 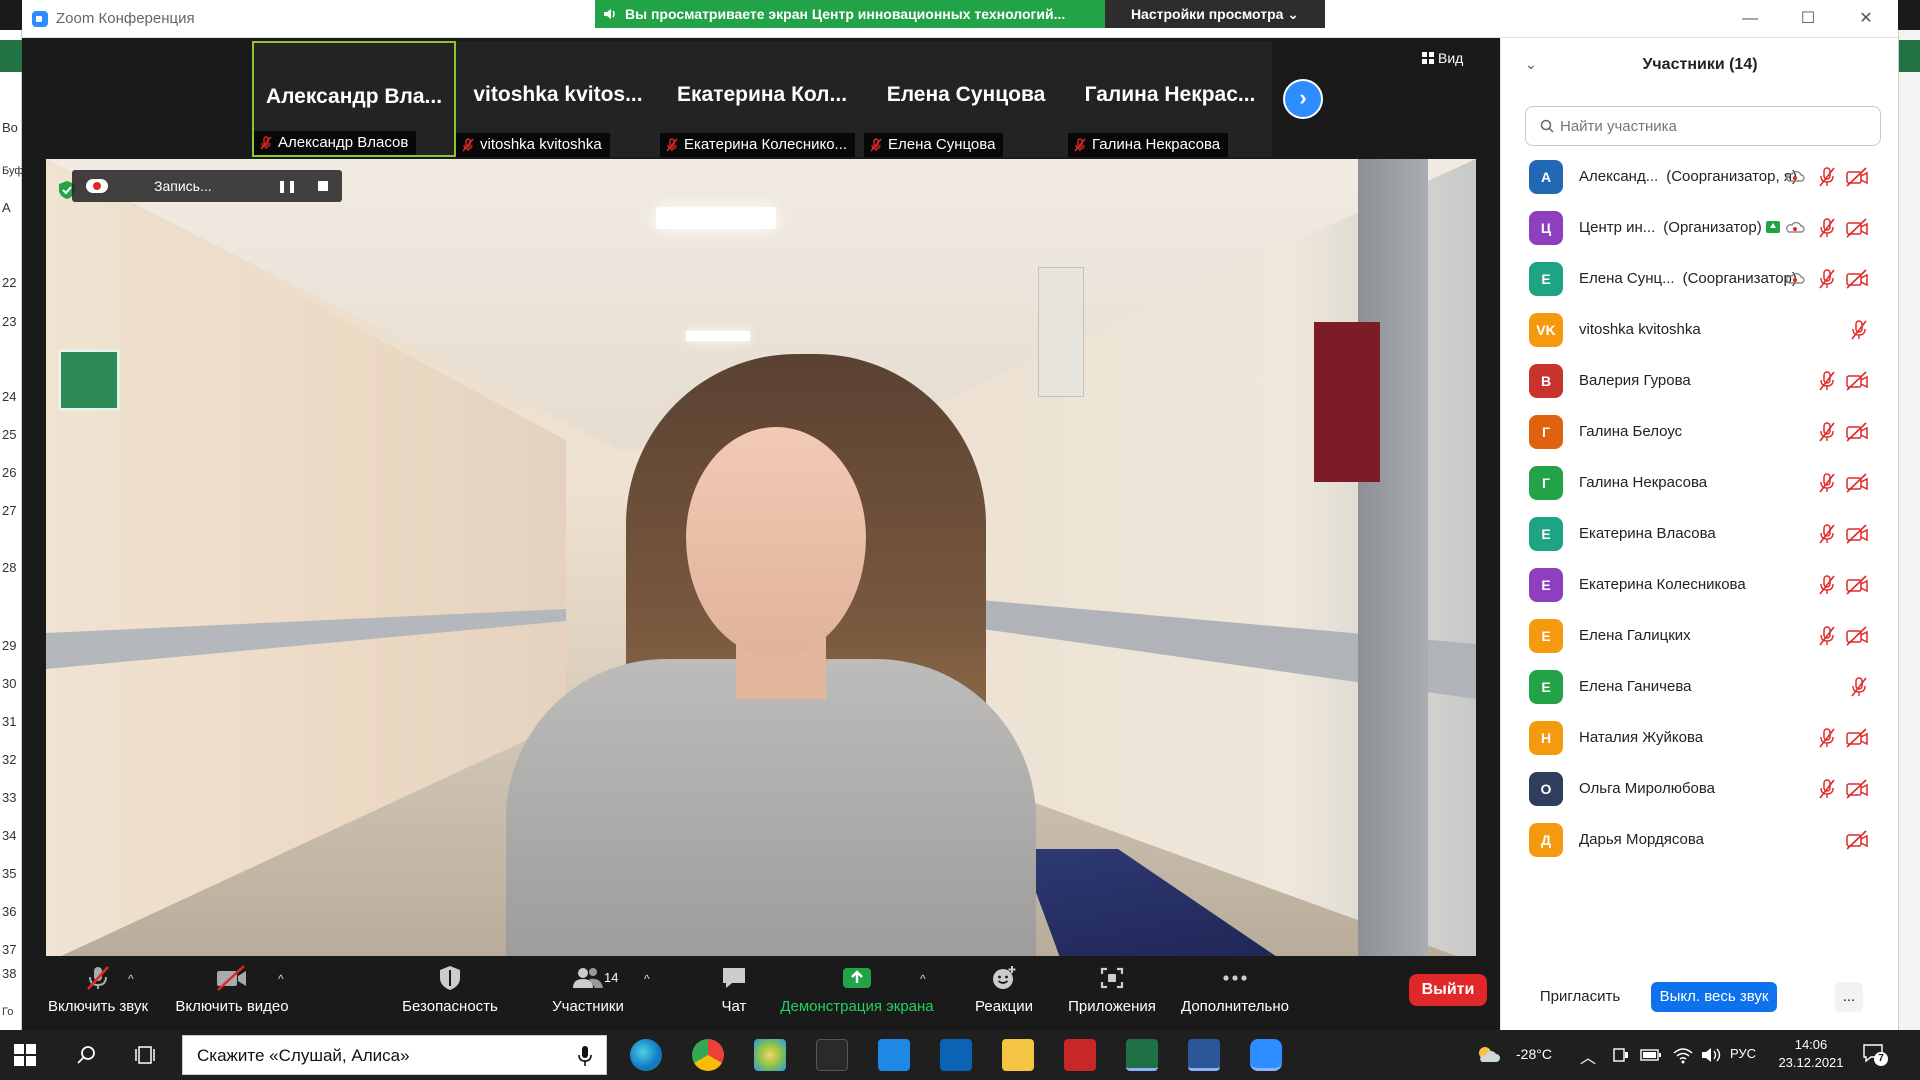 I want to click on zoom-app-icon, so click(x=1266, y=1055).